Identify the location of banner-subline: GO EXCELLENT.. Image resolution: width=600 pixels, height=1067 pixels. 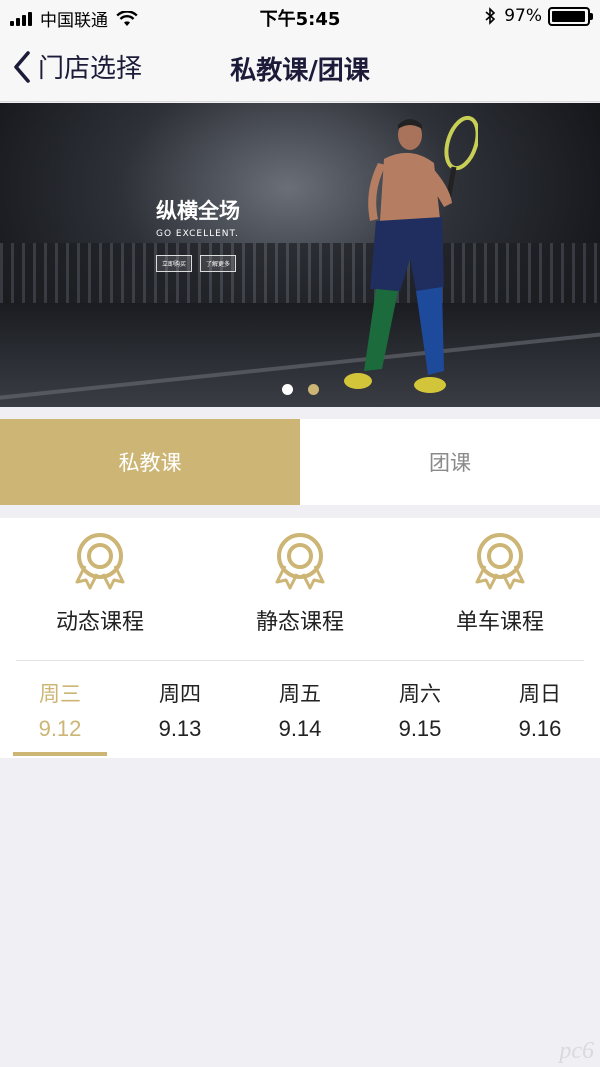
(197, 234).